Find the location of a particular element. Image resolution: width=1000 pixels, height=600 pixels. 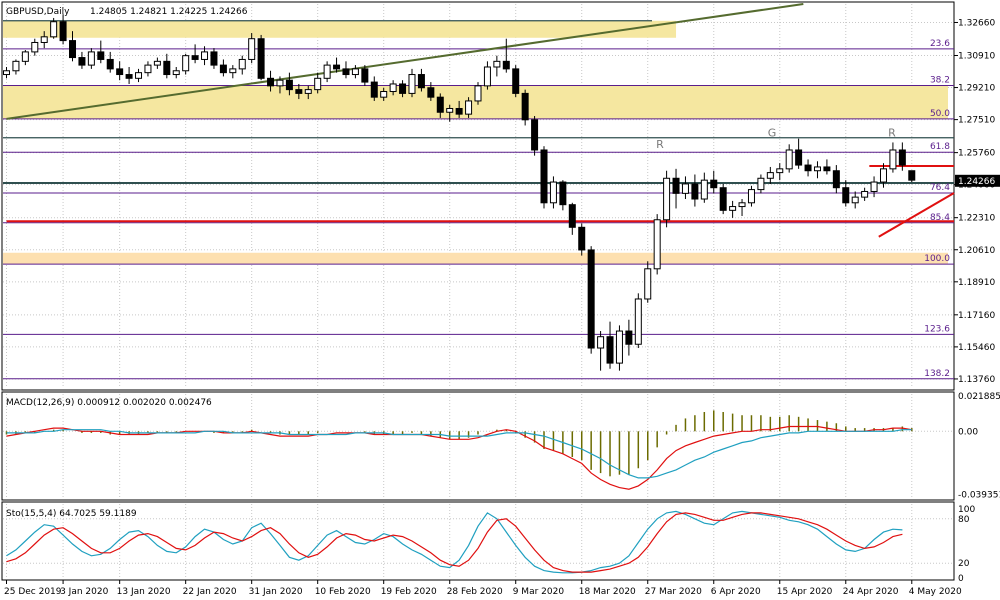

sto-tick-label: 20 is located at coordinates (964, 564).